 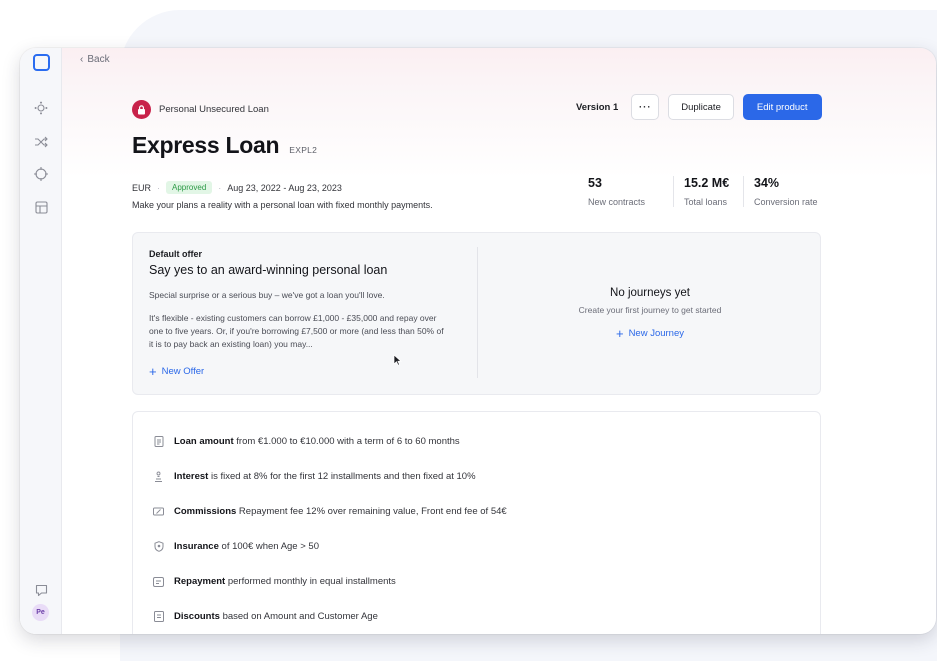 What do you see at coordinates (204, 441) in the screenshot?
I see `term-title: Loan amount` at bounding box center [204, 441].